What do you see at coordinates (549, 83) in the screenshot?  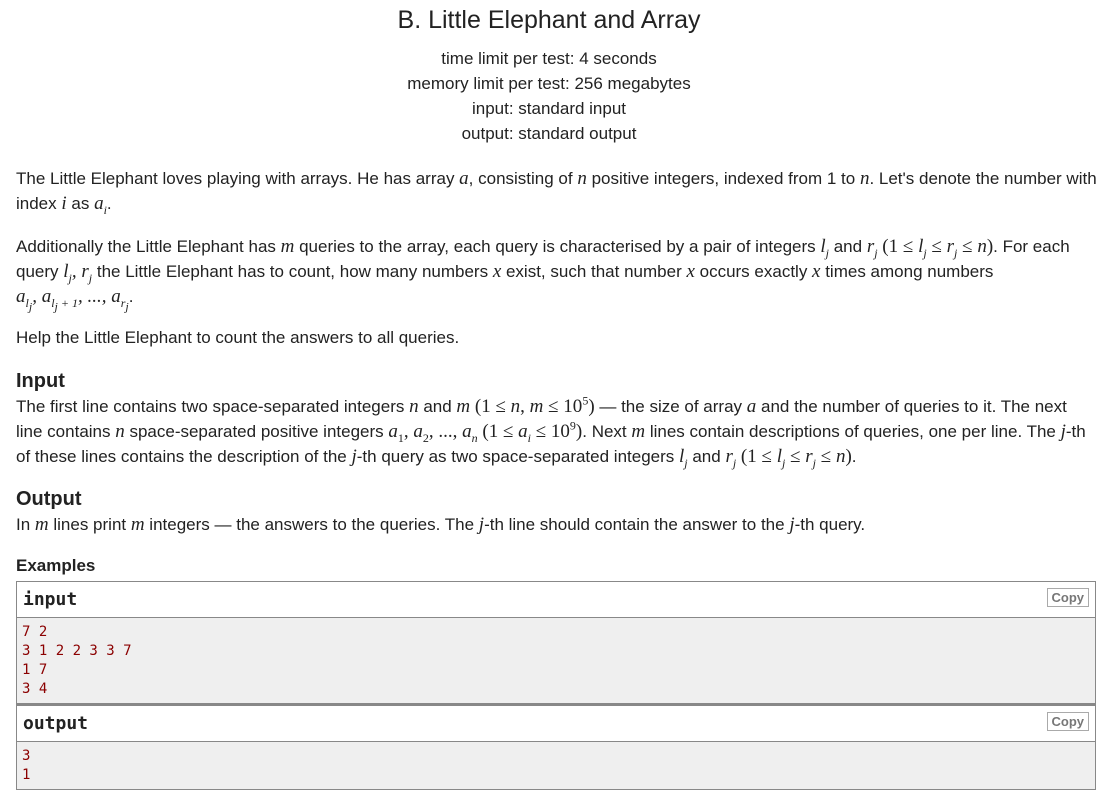 I see `memory-limit: memory limit per test: 256 megabytes` at bounding box center [549, 83].